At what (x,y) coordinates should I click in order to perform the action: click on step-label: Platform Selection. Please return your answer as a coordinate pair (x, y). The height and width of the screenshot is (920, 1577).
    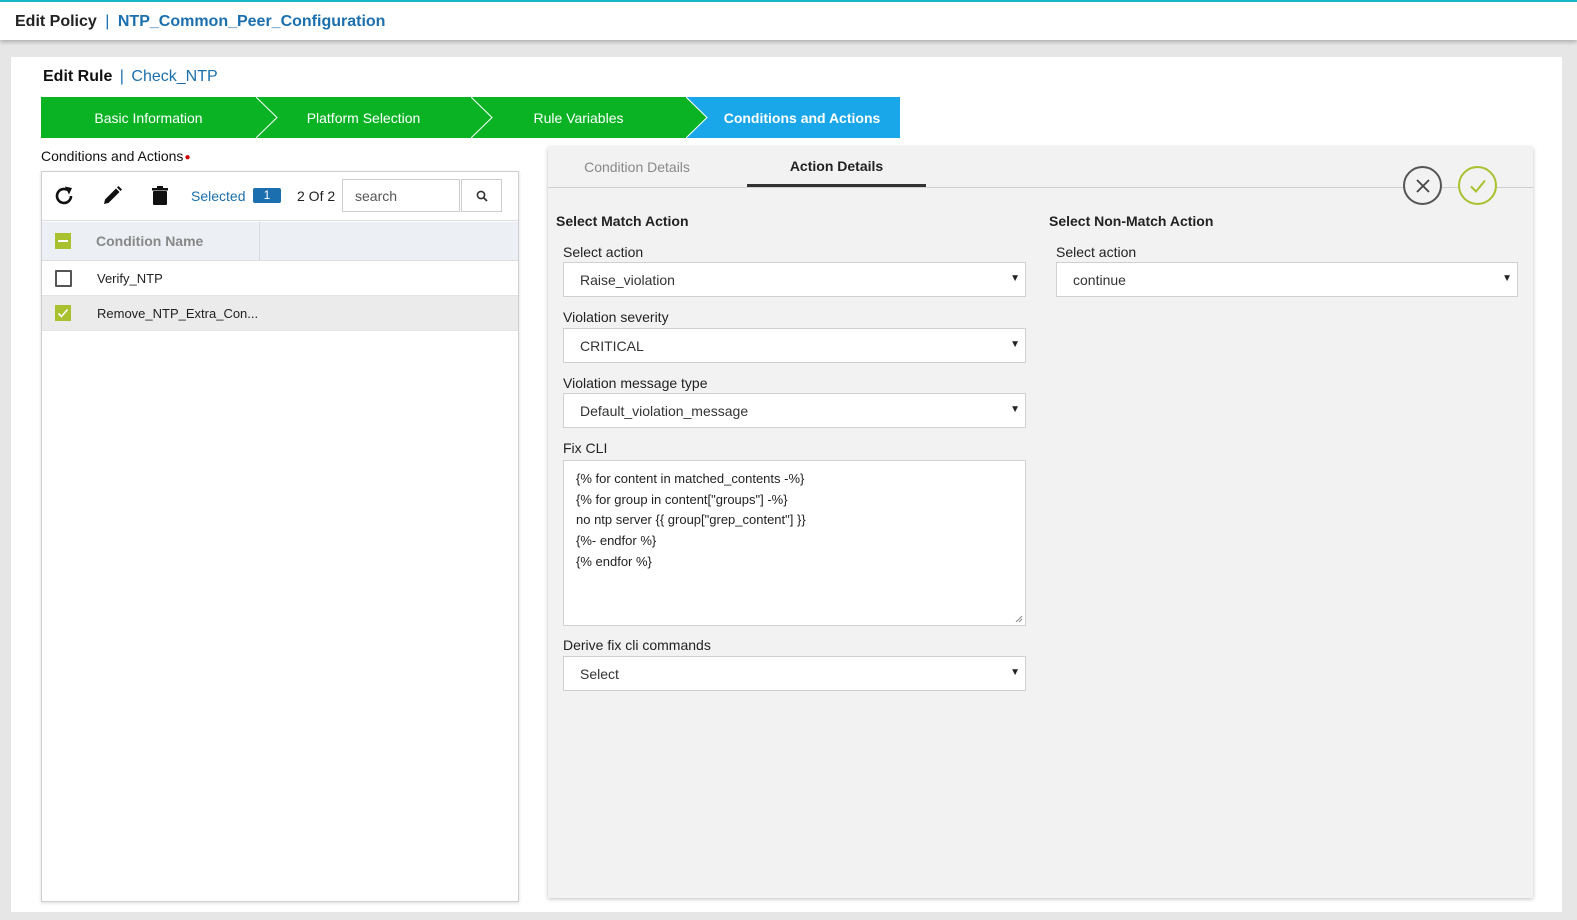
    Looking at the image, I should click on (363, 117).